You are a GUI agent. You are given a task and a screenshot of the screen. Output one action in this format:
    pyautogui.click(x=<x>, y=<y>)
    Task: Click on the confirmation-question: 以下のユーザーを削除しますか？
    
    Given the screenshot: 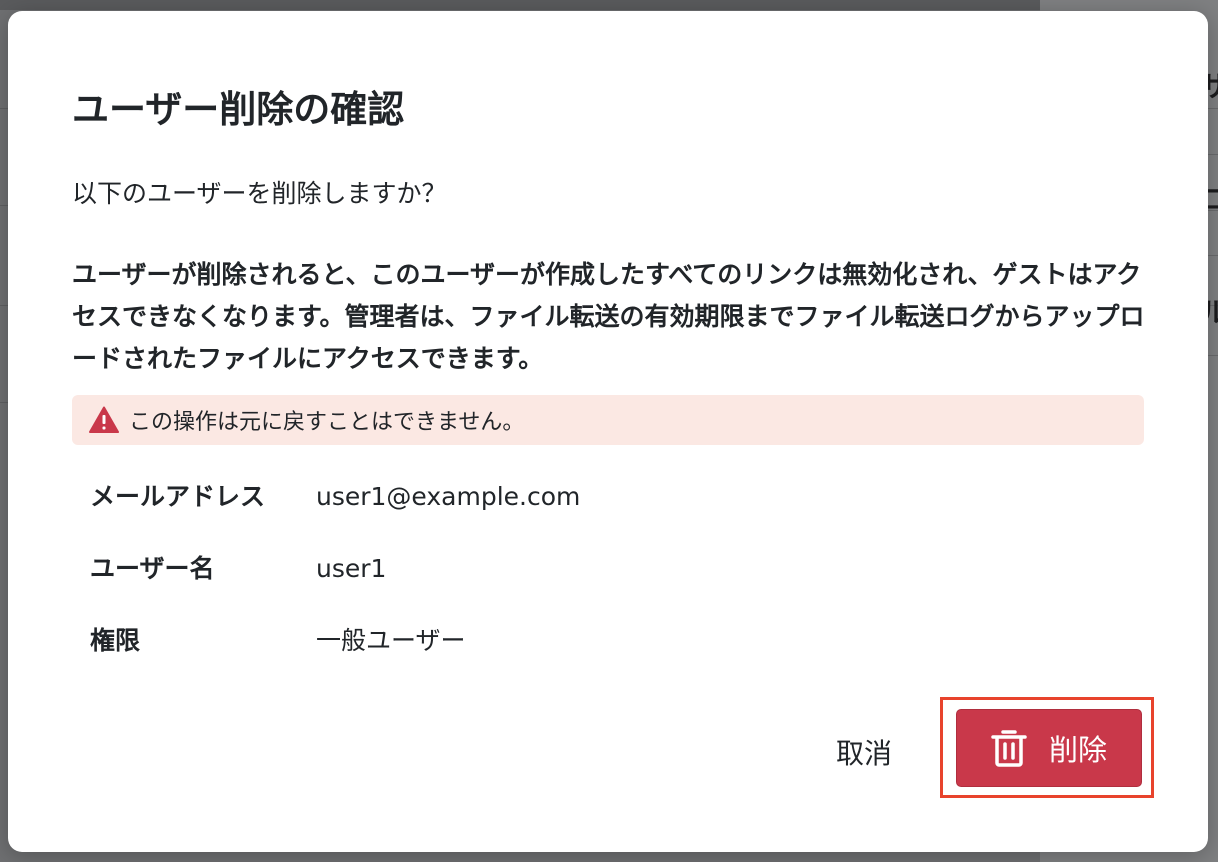 What is the action you would take?
    pyautogui.click(x=259, y=193)
    